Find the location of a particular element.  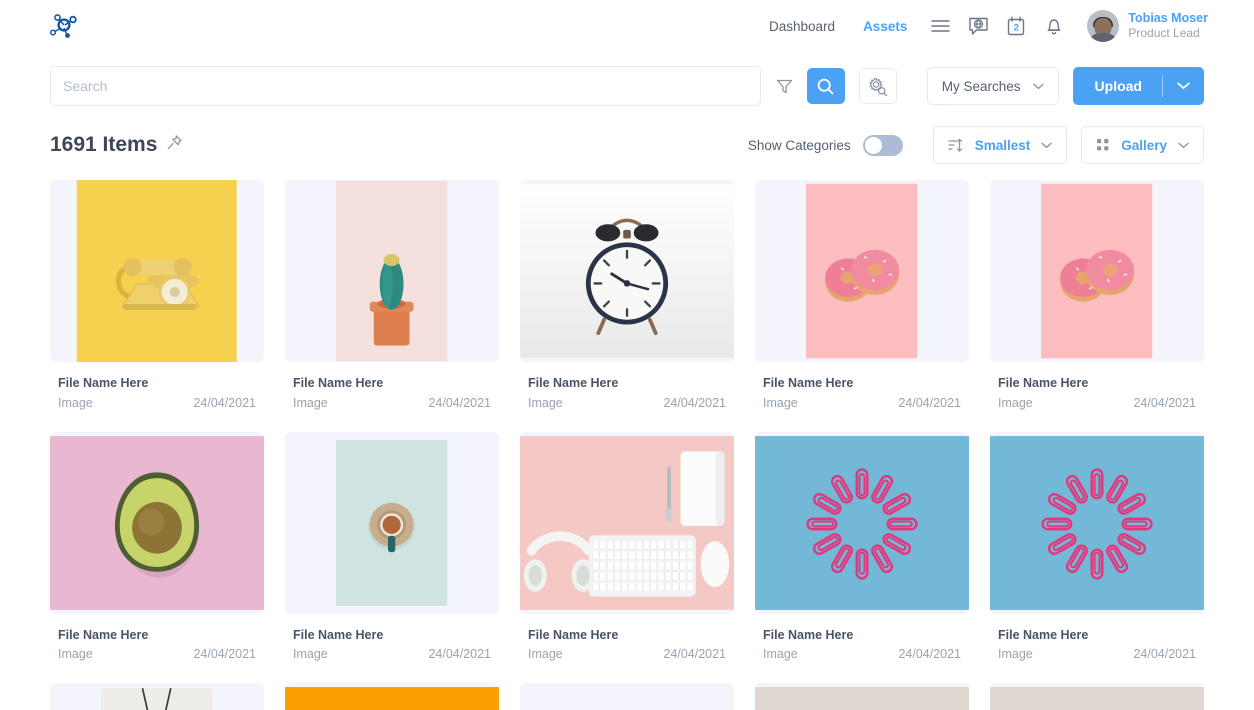

sort-label: Smallest is located at coordinates (1002, 145).